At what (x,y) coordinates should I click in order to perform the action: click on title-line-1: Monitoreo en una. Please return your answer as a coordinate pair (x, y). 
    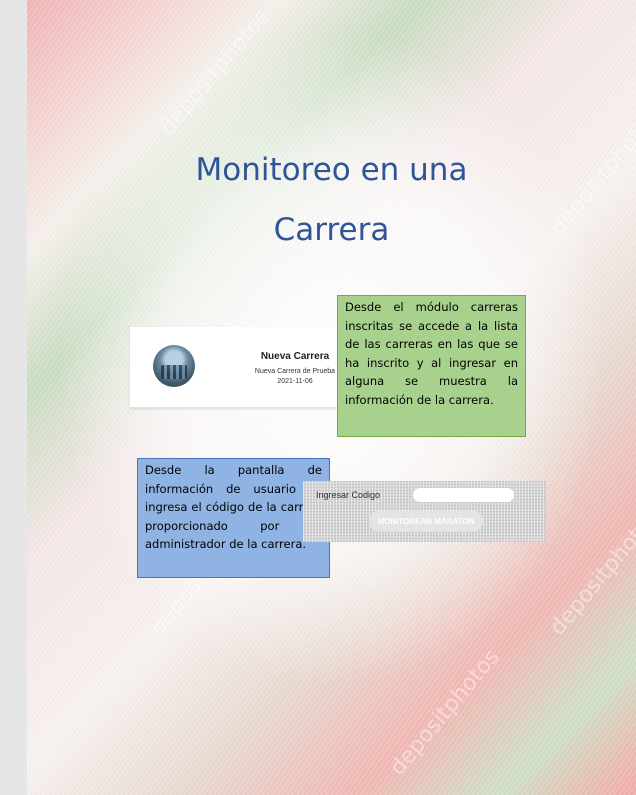
    Looking at the image, I should click on (331, 170).